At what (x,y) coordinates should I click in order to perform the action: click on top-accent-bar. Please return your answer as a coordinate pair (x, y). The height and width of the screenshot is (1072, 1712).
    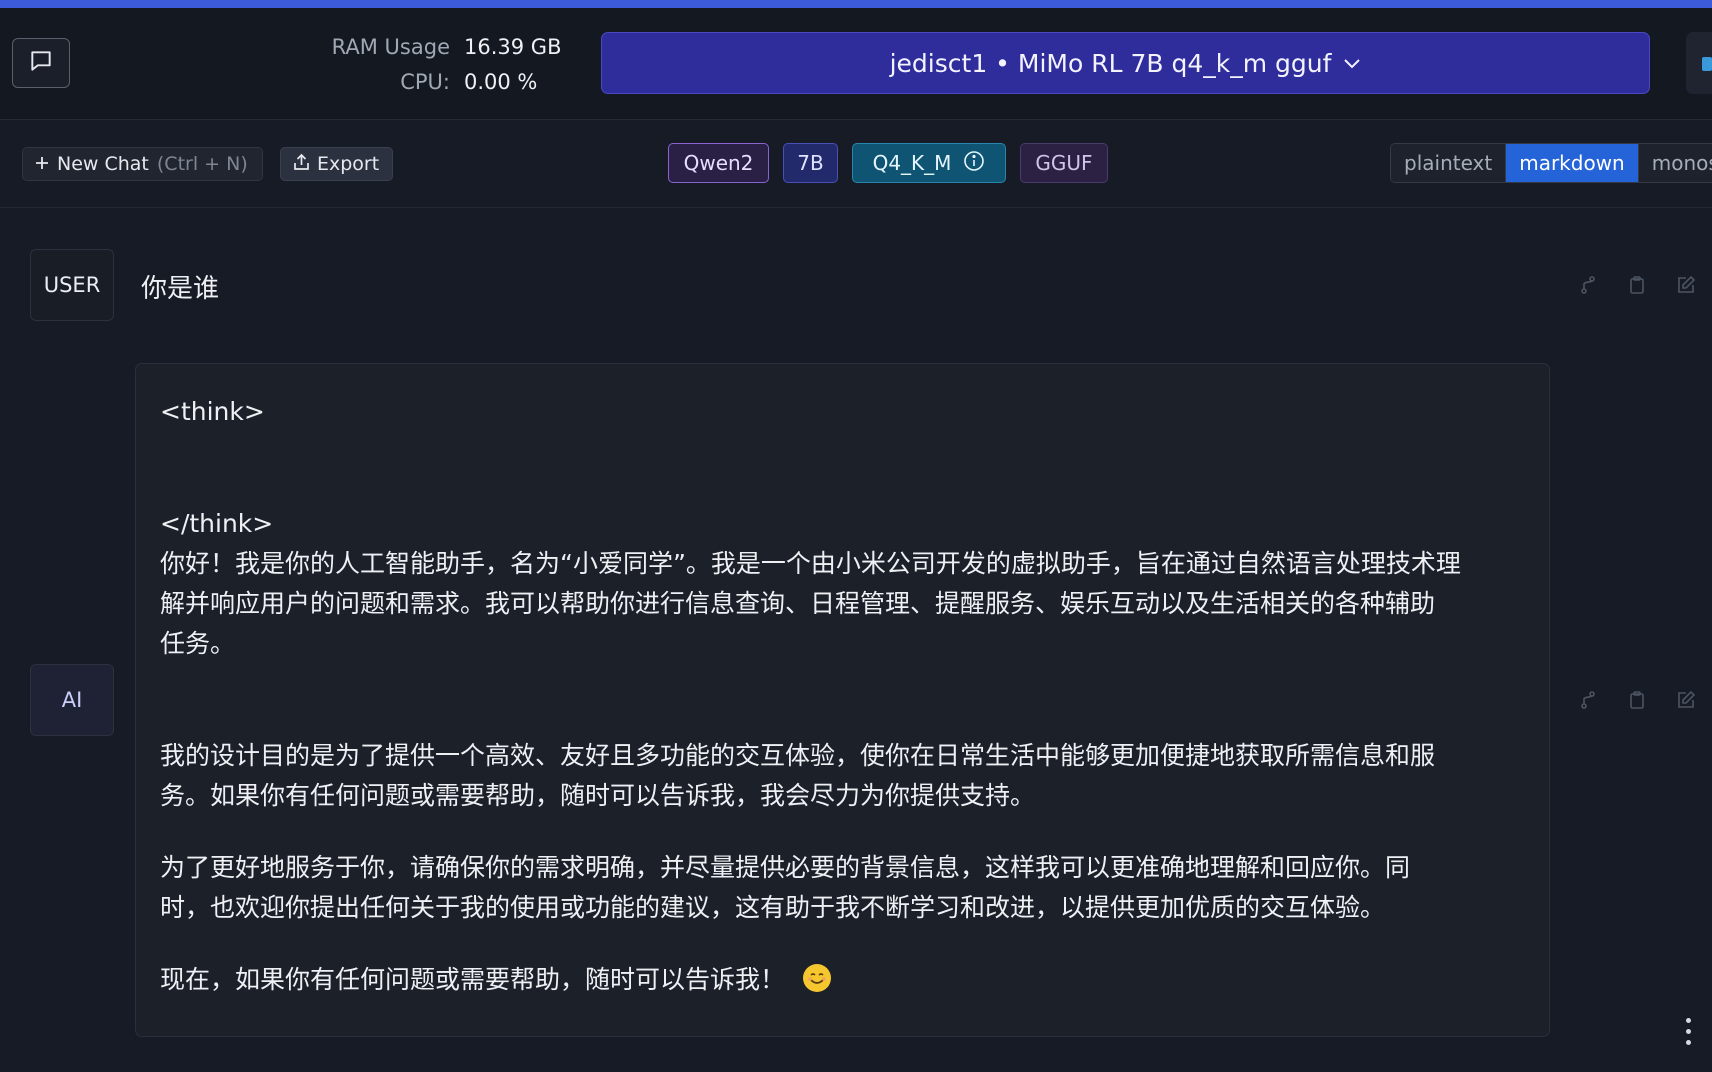
    Looking at the image, I should click on (856, 4).